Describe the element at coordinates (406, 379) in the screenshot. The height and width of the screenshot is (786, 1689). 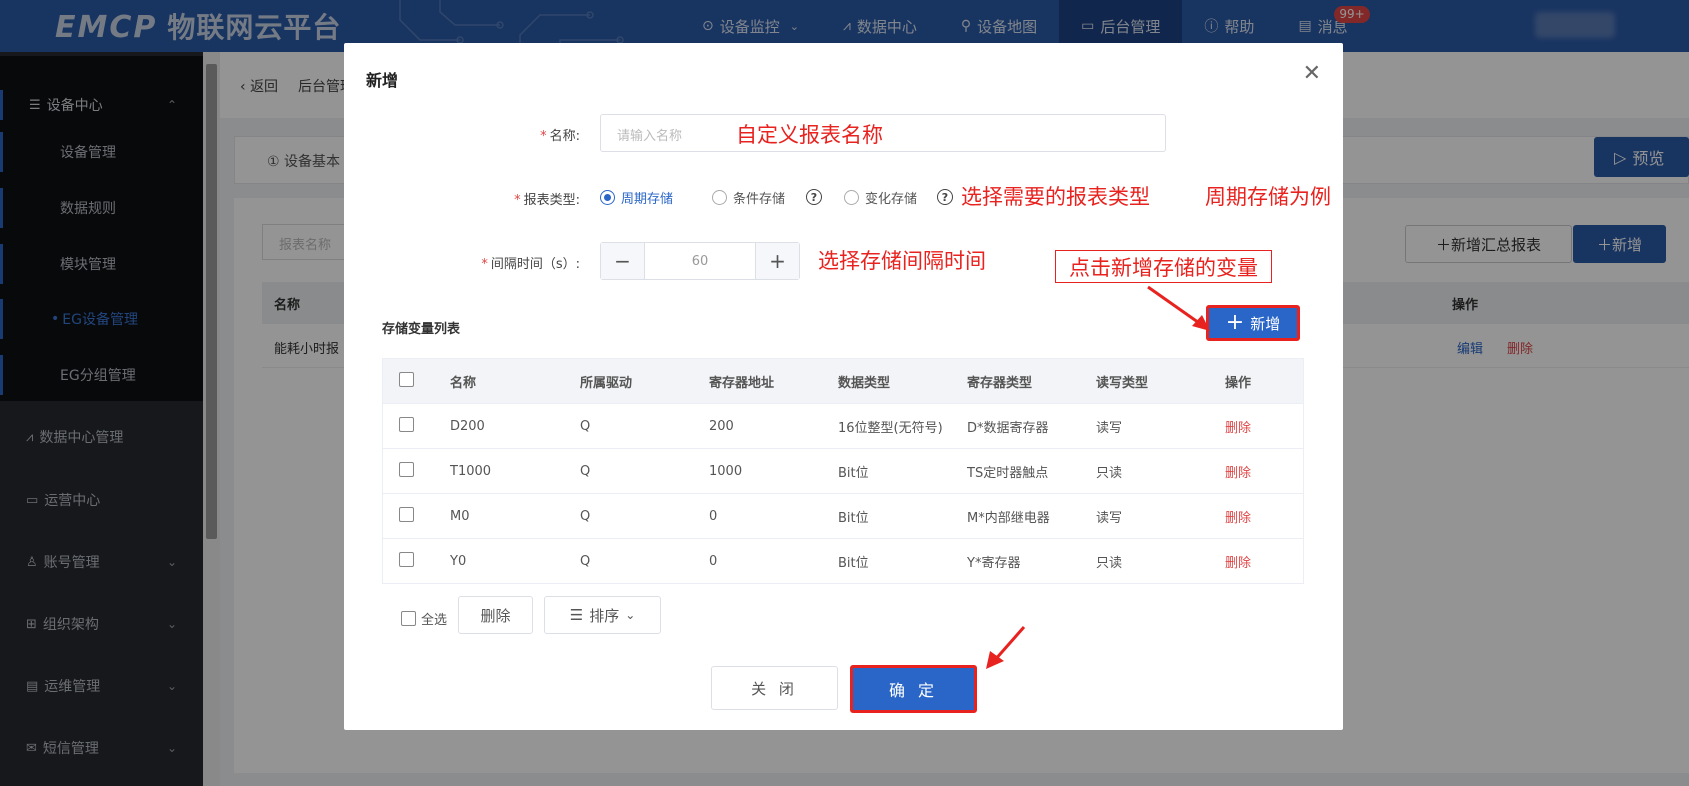
I see `header-checkbox` at that location.